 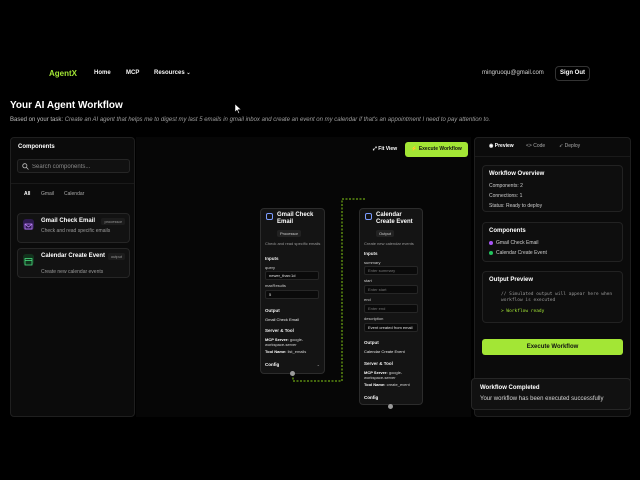 What do you see at coordinates (367, 299) in the screenshot?
I see `end-label: end` at bounding box center [367, 299].